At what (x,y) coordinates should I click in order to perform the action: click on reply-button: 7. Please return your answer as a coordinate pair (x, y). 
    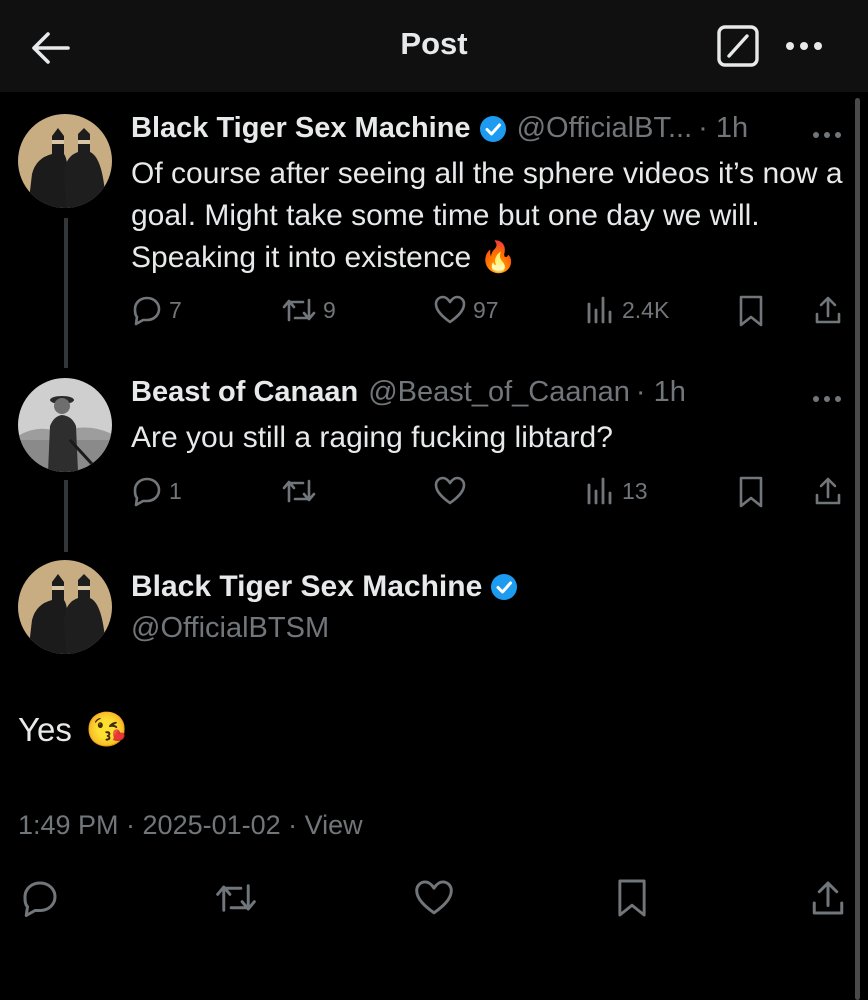
    Looking at the image, I should click on (156, 310).